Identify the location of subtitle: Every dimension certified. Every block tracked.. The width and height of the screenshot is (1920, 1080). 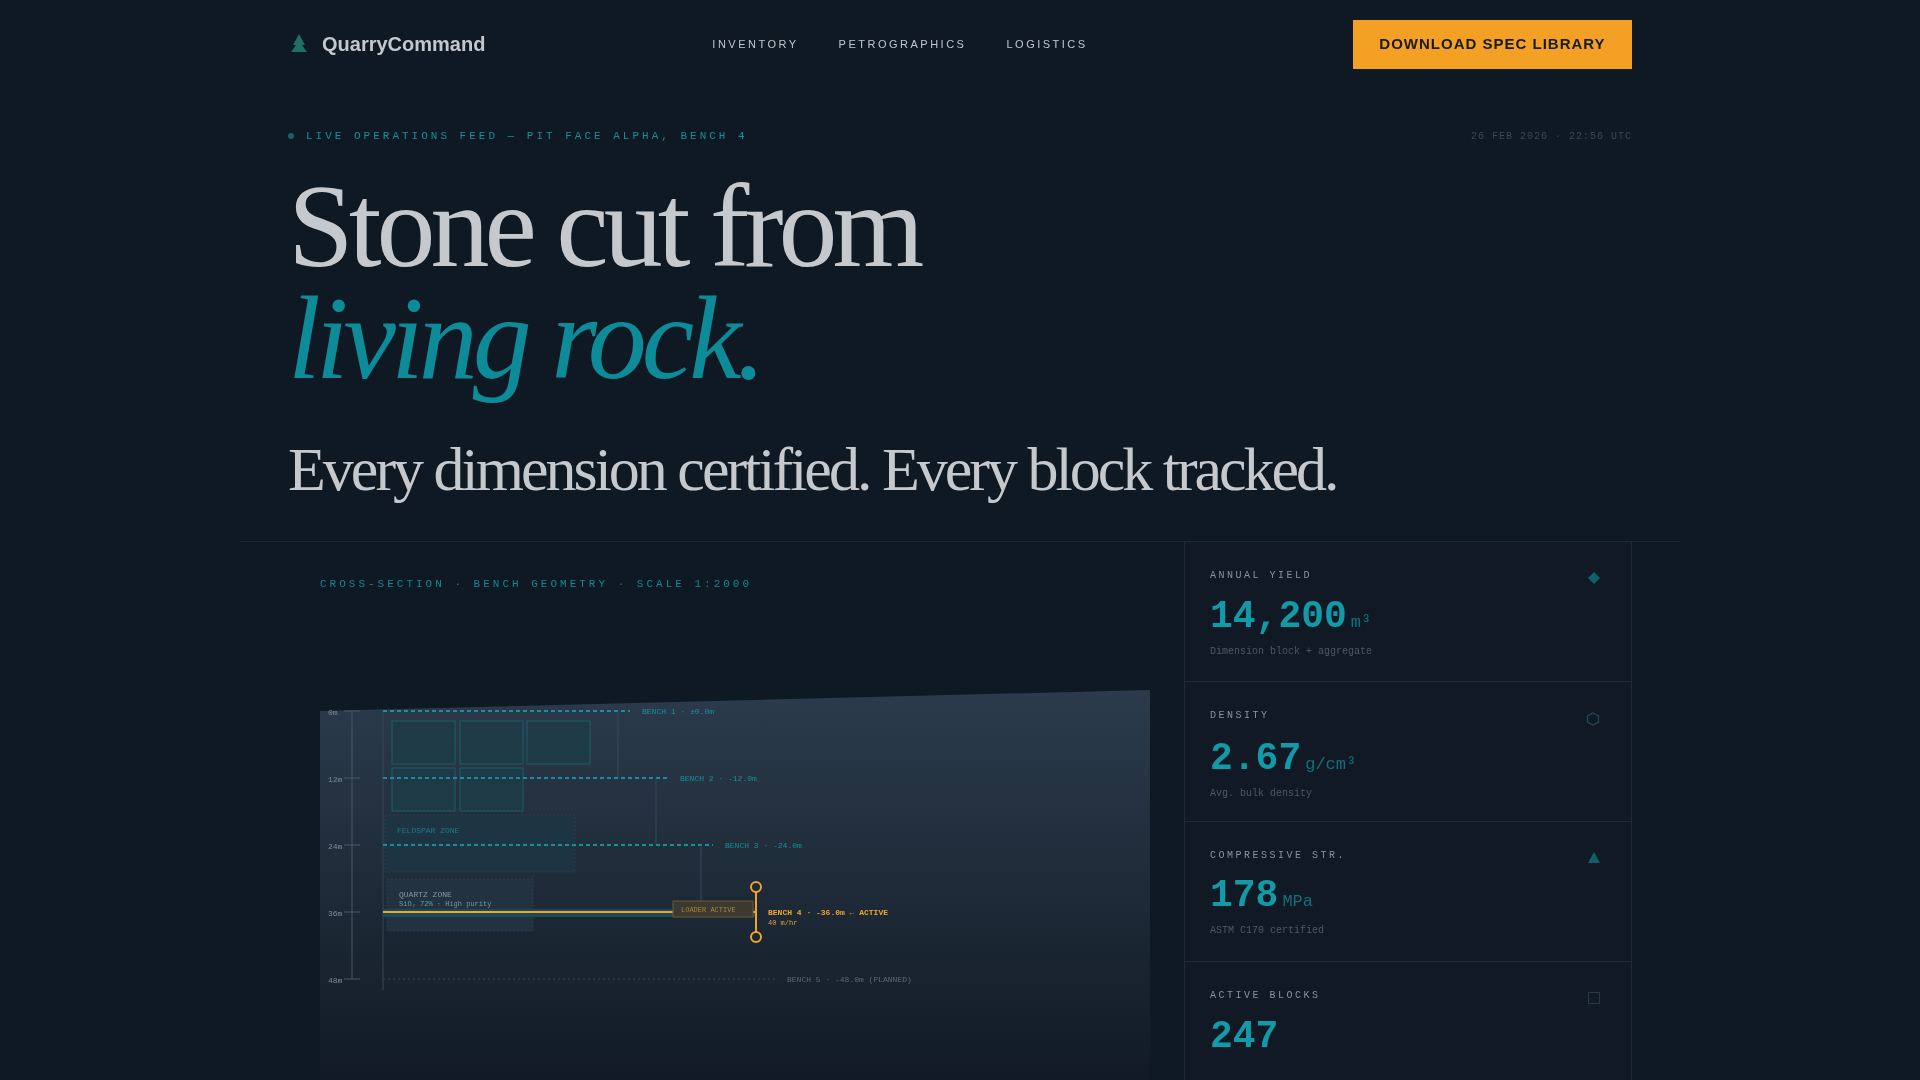
(813, 469).